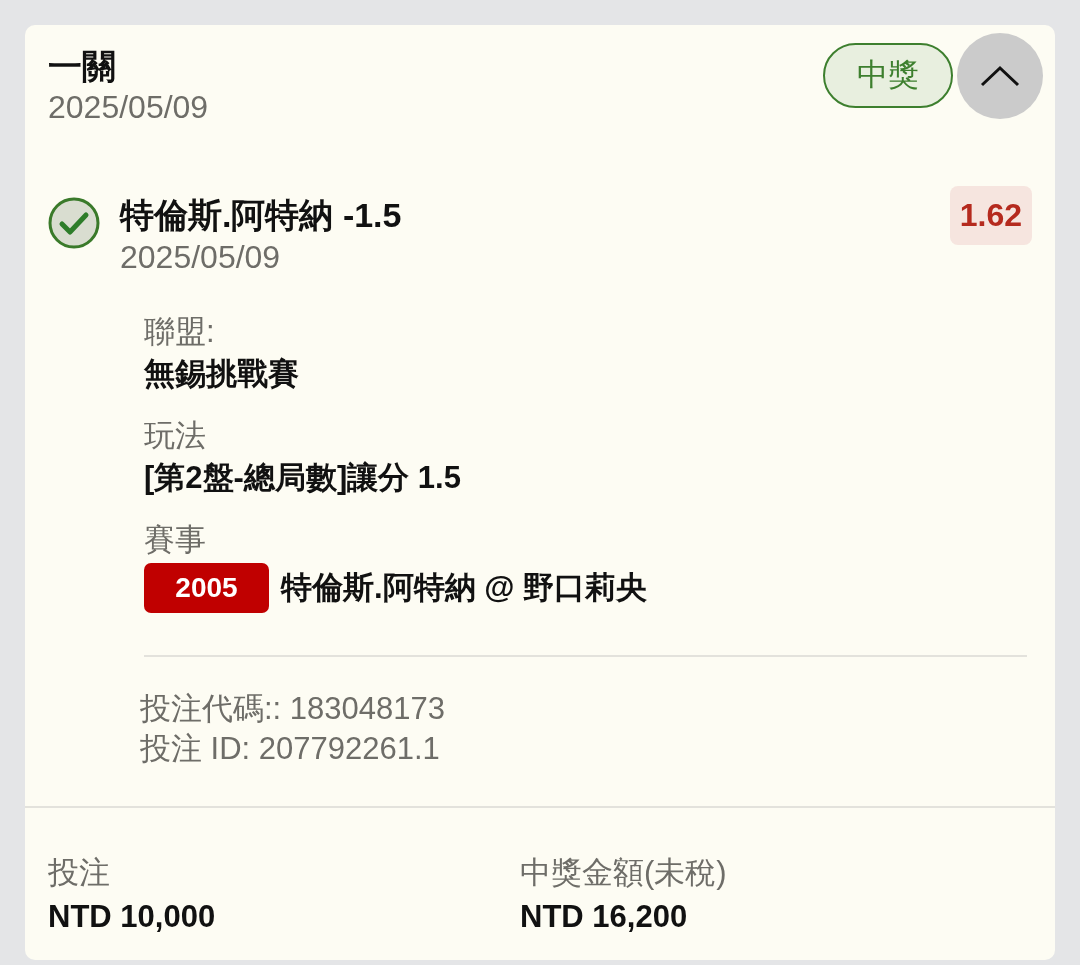 The image size is (1080, 965). What do you see at coordinates (302, 478) in the screenshot?
I see `field-value: [第2盤-總局數]讓分 1.5` at bounding box center [302, 478].